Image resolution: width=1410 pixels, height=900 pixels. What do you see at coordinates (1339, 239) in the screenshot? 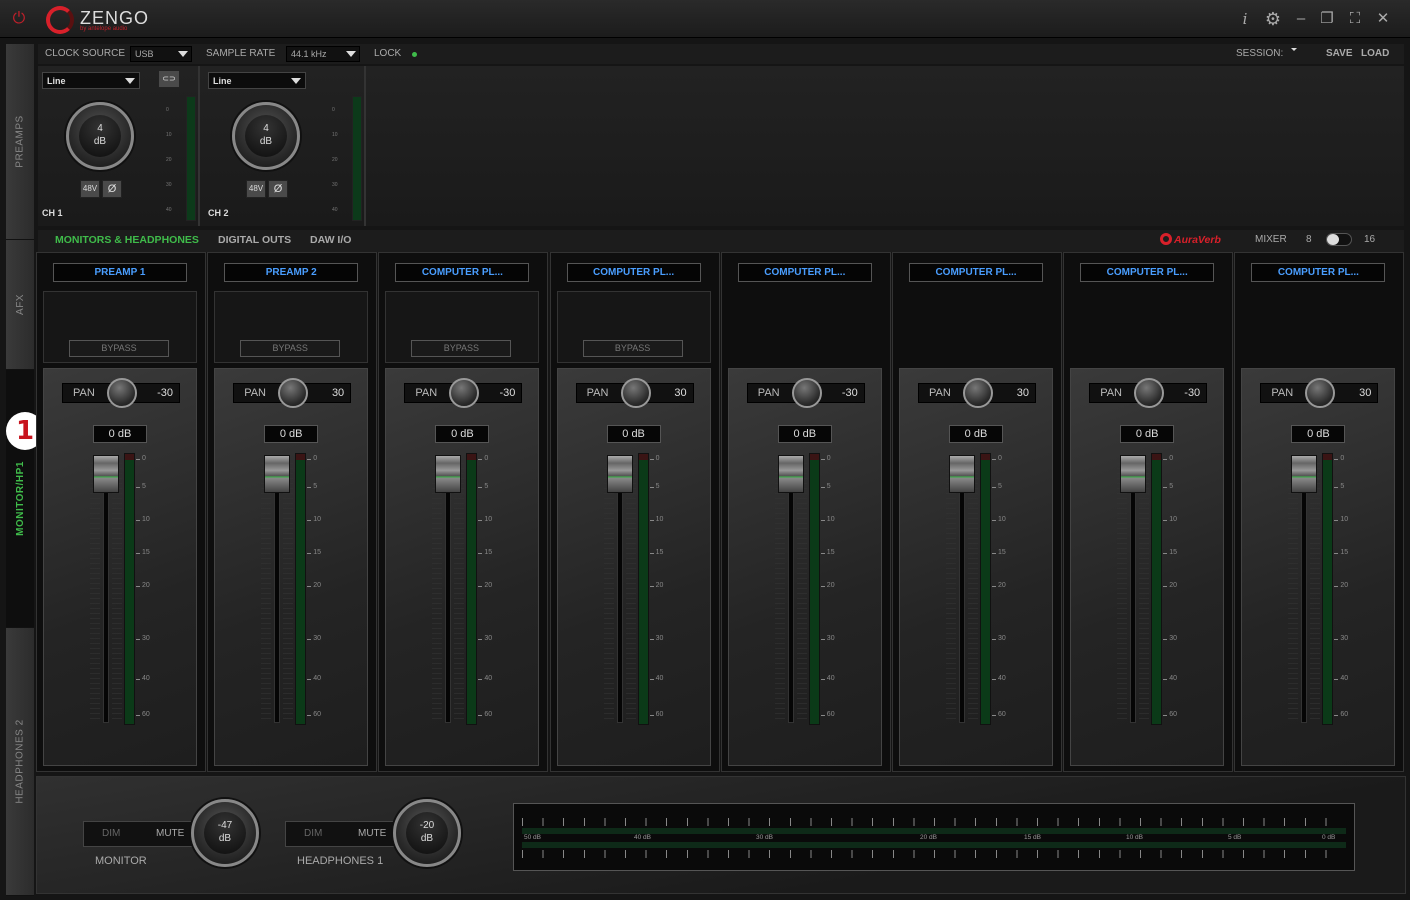
I see `mixer-size-toggle` at bounding box center [1339, 239].